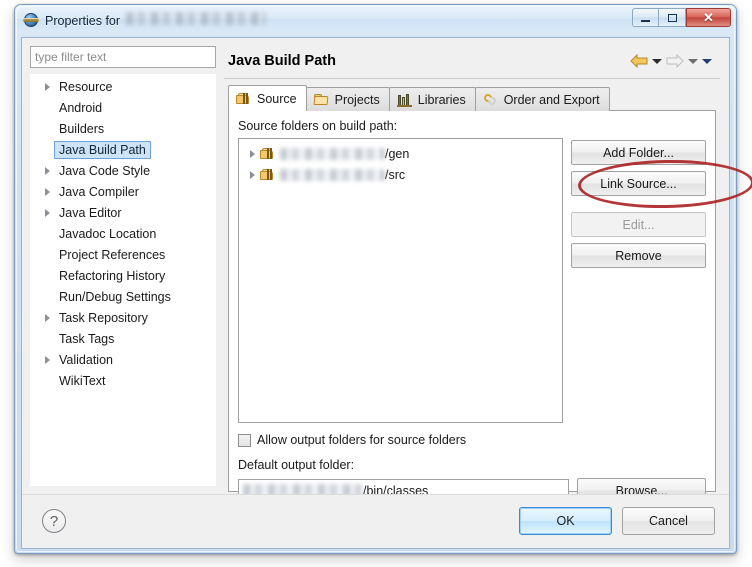 This screenshot has width=752, height=567. Describe the element at coordinates (83, 20) in the screenshot. I see `window-title-prefix: Properties for` at that location.